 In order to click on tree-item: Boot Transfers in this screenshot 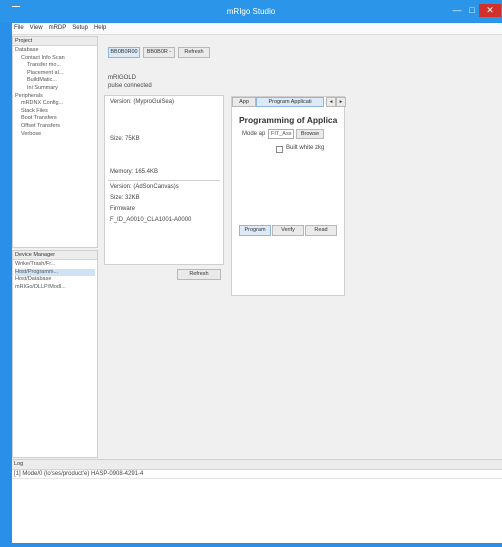, I will do `click(55, 119)`.